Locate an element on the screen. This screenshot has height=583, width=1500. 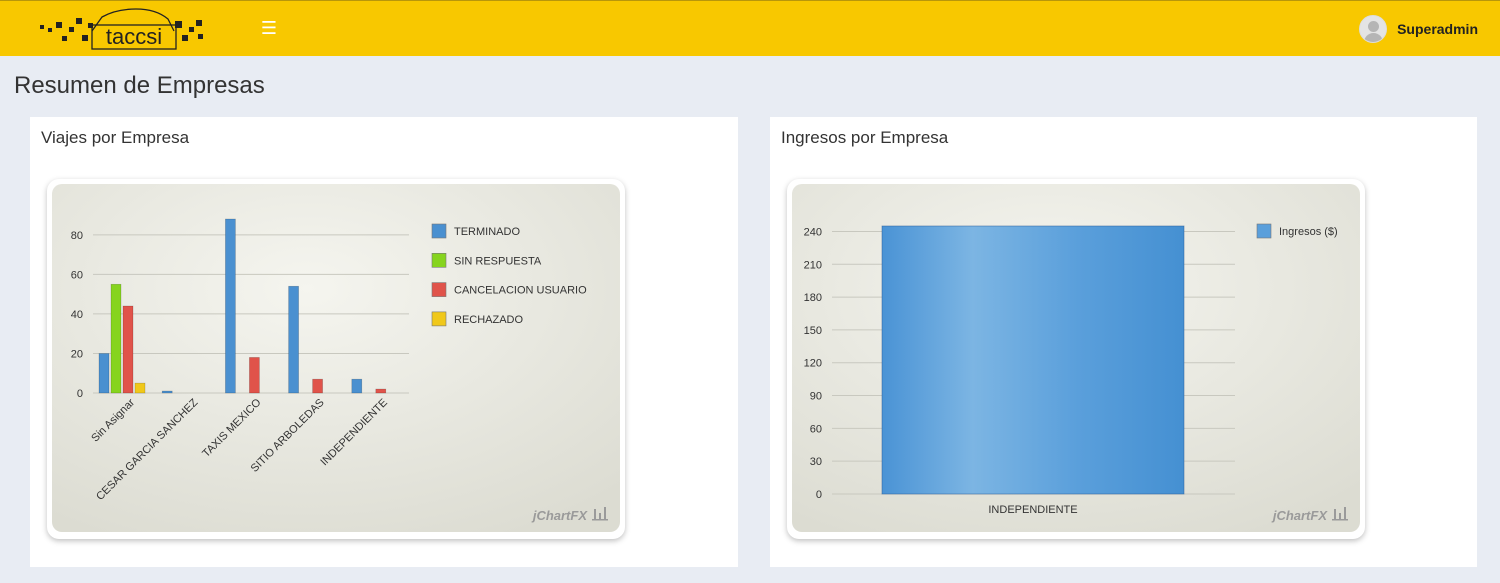
bar-terminado-sitio-arboledas is located at coordinates (293, 339).